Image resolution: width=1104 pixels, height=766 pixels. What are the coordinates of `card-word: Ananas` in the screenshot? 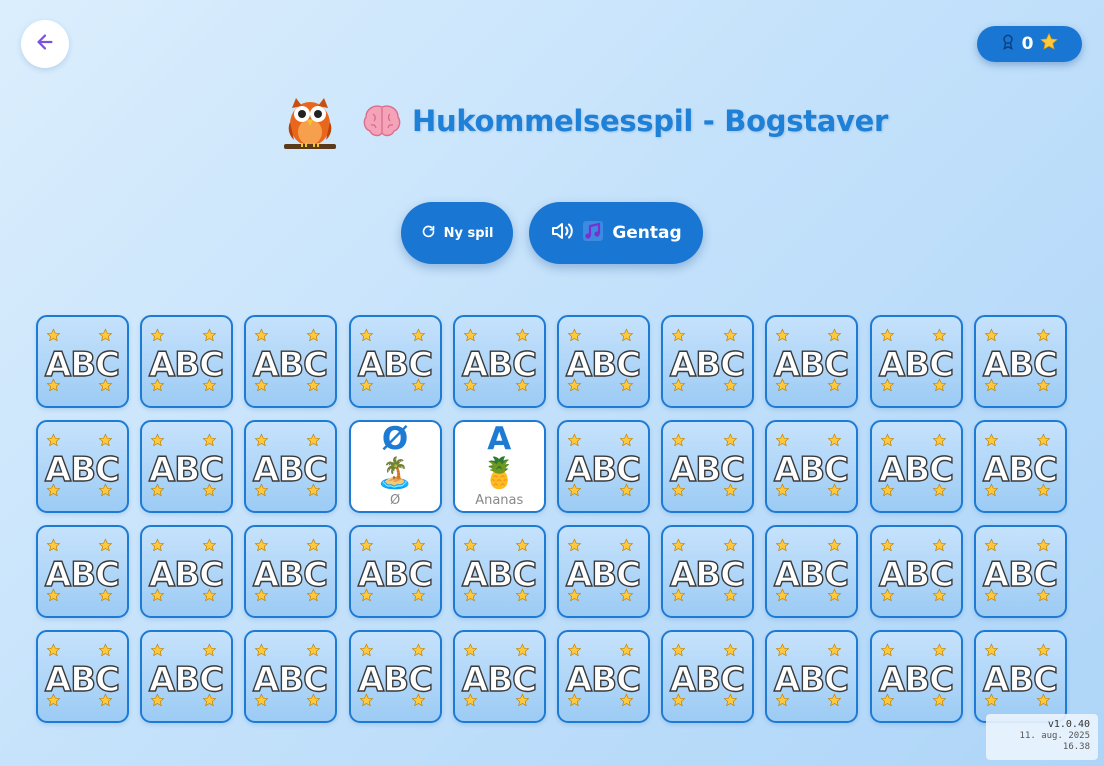 It's located at (499, 500).